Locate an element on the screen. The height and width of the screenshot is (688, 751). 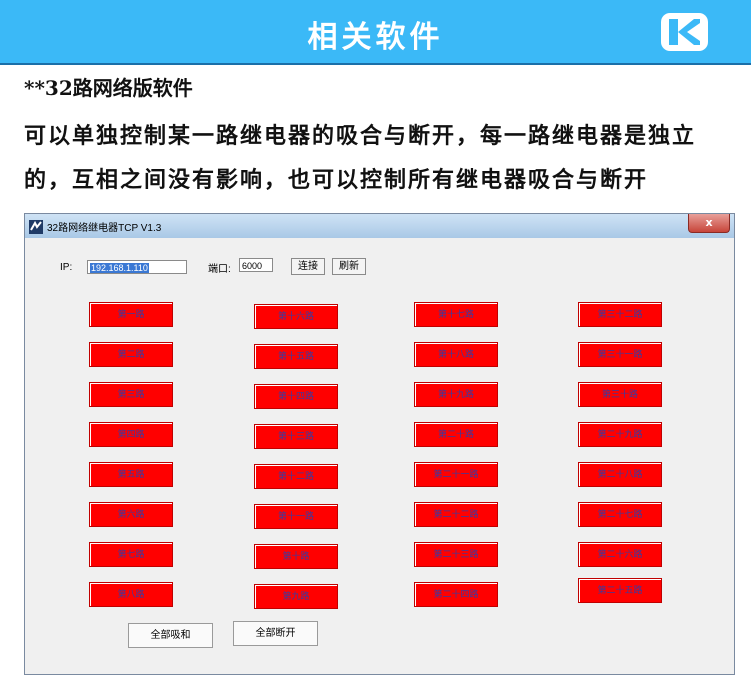
relay-button: 第十七路 is located at coordinates (456, 314).